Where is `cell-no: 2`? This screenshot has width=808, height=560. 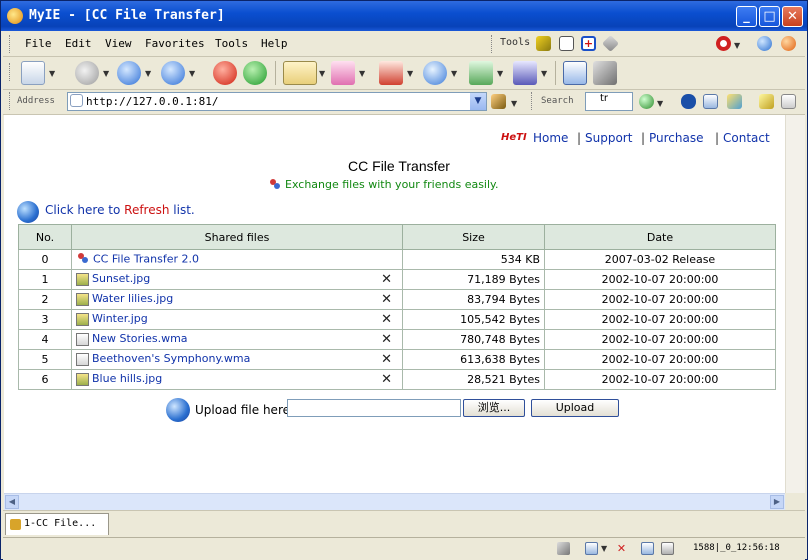
cell-no: 2 is located at coordinates (45, 299).